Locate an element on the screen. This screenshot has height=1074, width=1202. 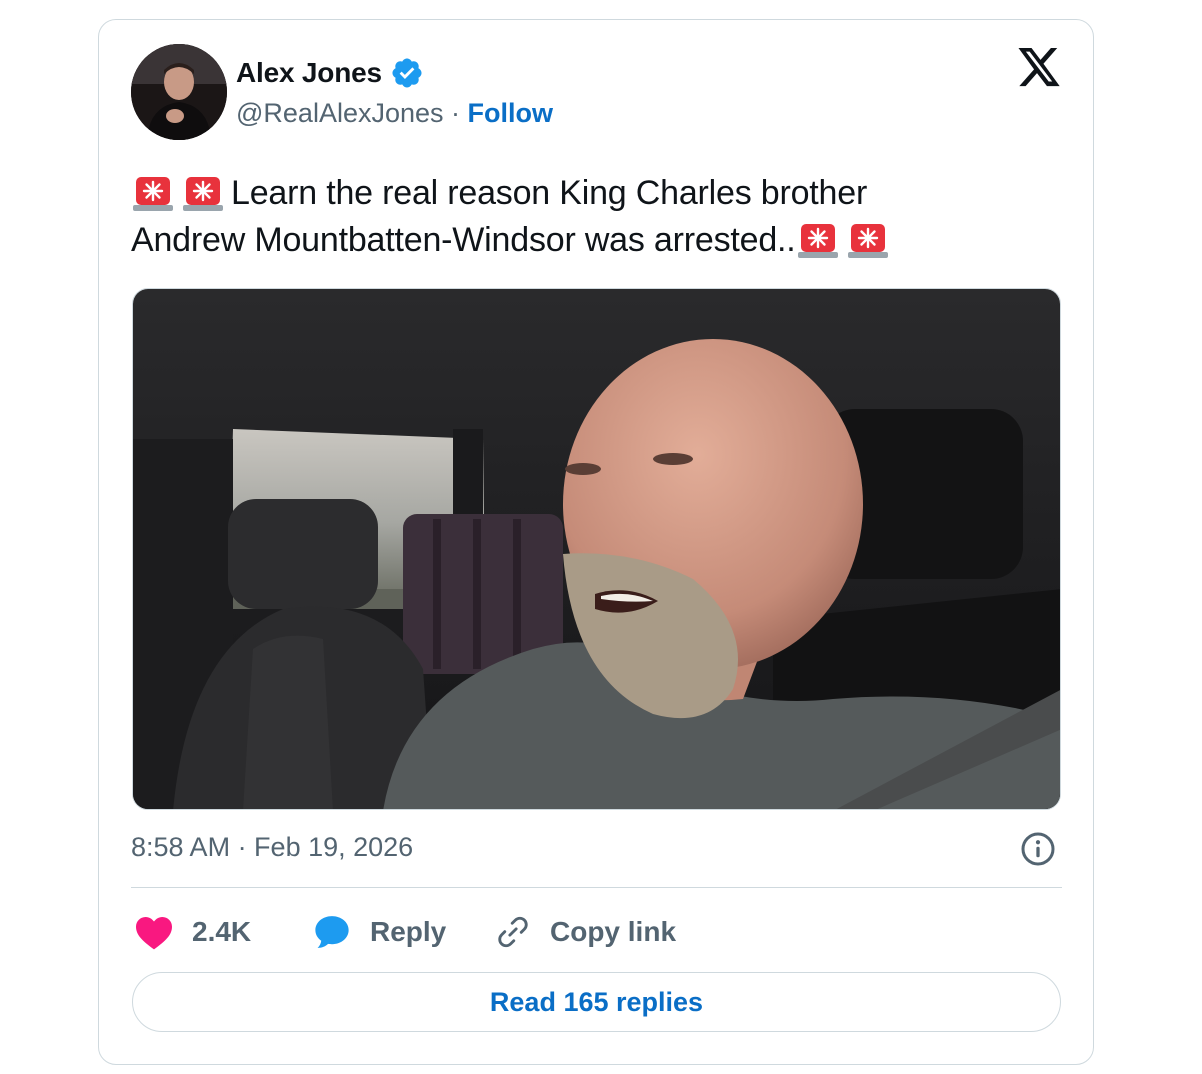
like-button: 2.4K is located at coordinates (192, 932).